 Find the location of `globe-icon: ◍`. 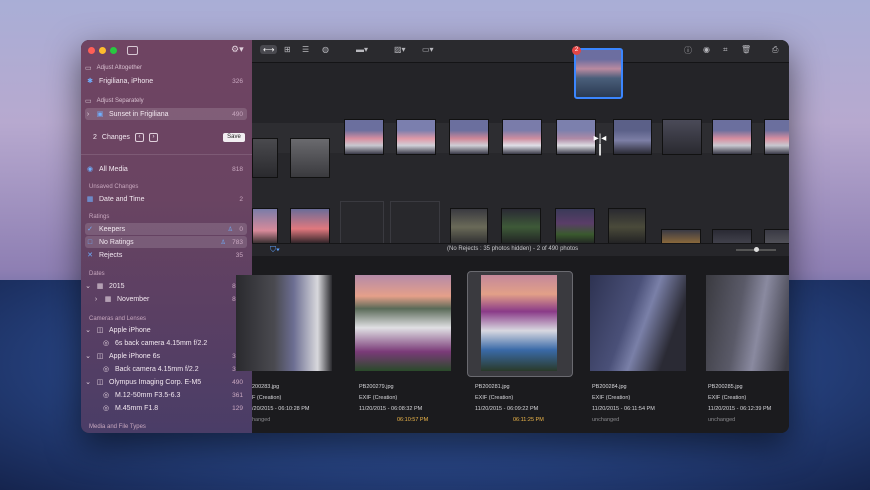

globe-icon: ◍ is located at coordinates (325, 49).